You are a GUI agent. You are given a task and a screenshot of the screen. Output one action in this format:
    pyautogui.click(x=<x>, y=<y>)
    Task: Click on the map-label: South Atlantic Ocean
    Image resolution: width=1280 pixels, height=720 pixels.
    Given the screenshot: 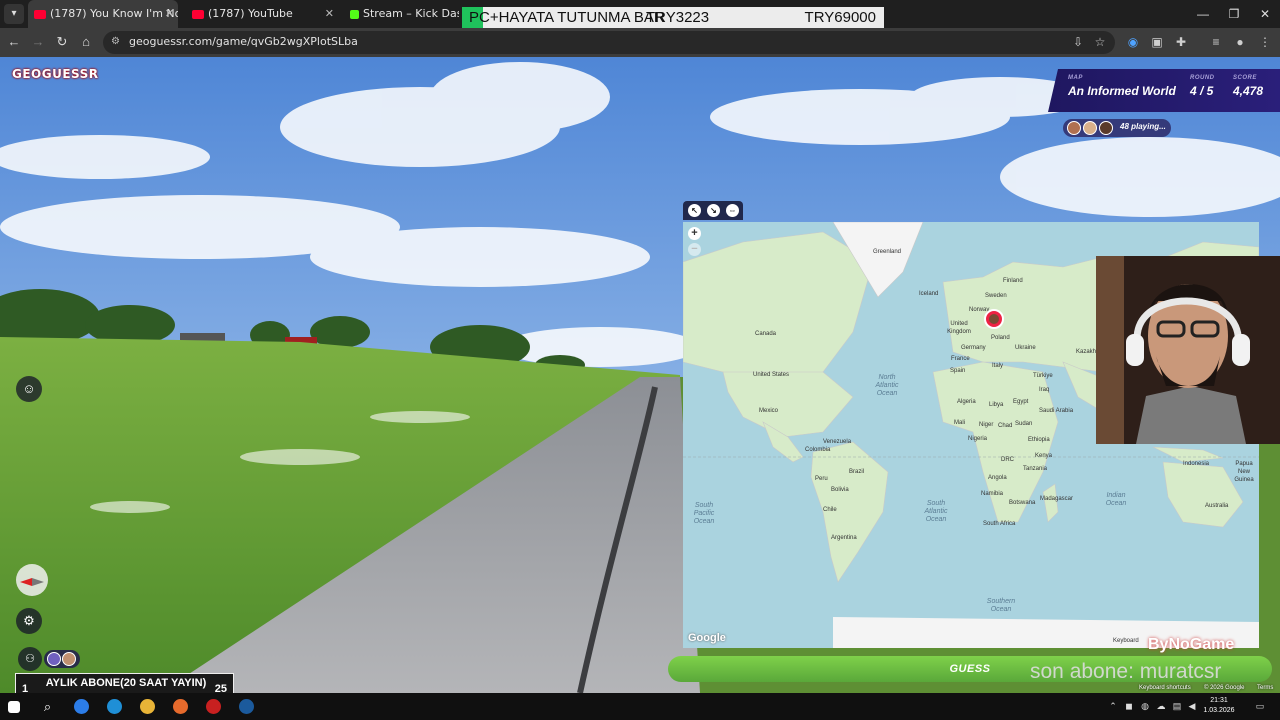 What is the action you would take?
    pyautogui.click(x=936, y=511)
    